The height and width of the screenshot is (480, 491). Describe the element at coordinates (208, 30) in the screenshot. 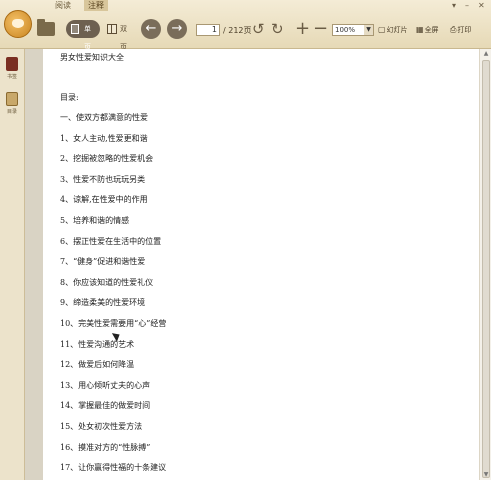

I see `page-number-input: 1` at that location.